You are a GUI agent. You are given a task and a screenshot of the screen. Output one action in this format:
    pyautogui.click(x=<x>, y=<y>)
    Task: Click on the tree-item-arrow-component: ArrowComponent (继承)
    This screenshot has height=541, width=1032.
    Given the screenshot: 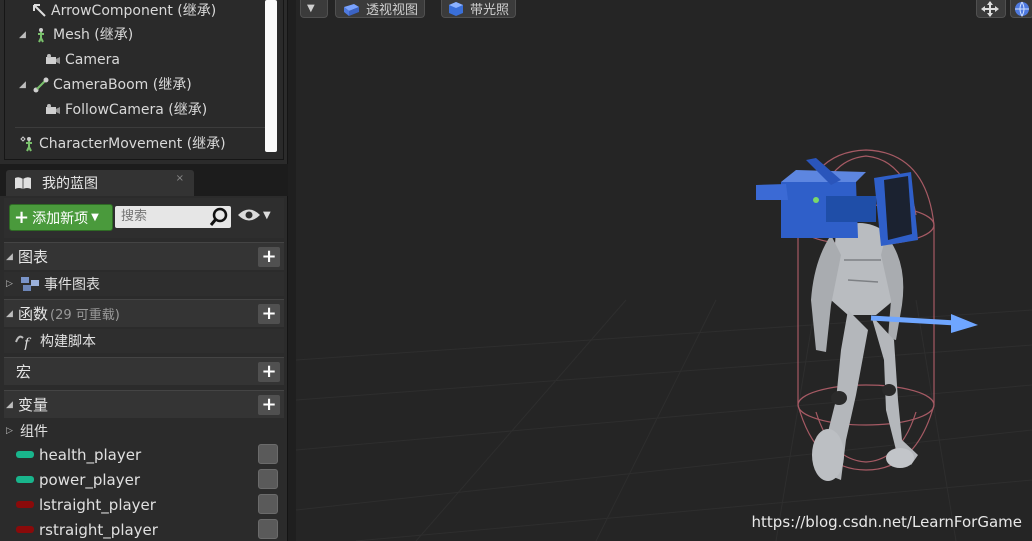 What is the action you would take?
    pyautogui.click(x=123, y=11)
    